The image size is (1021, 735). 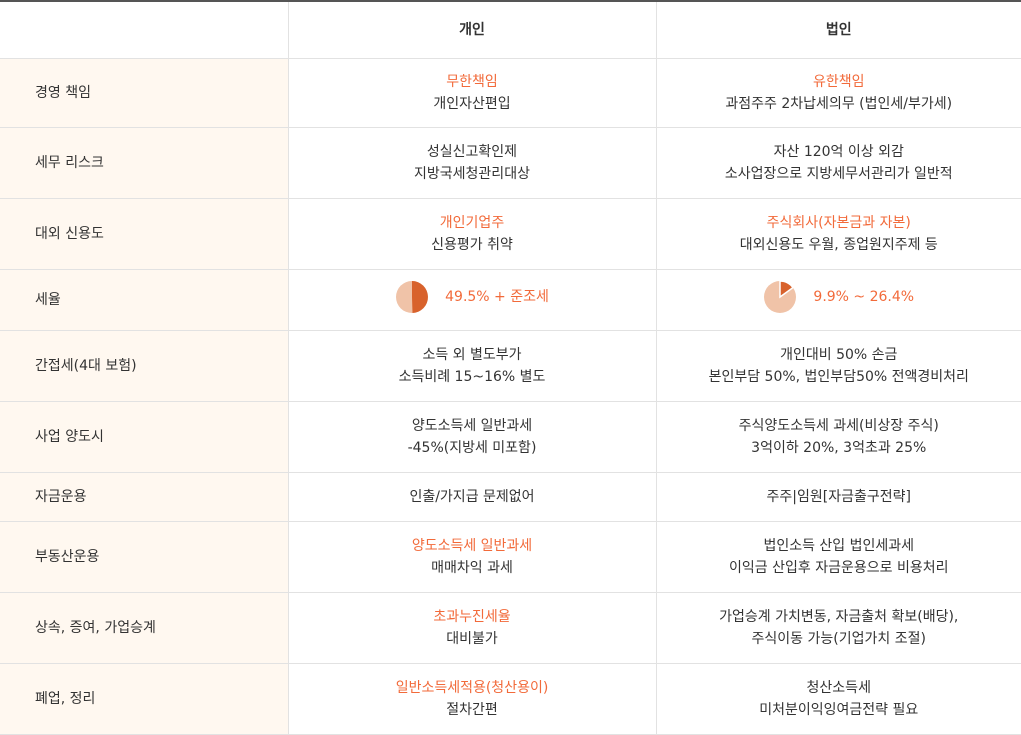 What do you see at coordinates (420, 296) in the screenshot?
I see `pie-slice` at bounding box center [420, 296].